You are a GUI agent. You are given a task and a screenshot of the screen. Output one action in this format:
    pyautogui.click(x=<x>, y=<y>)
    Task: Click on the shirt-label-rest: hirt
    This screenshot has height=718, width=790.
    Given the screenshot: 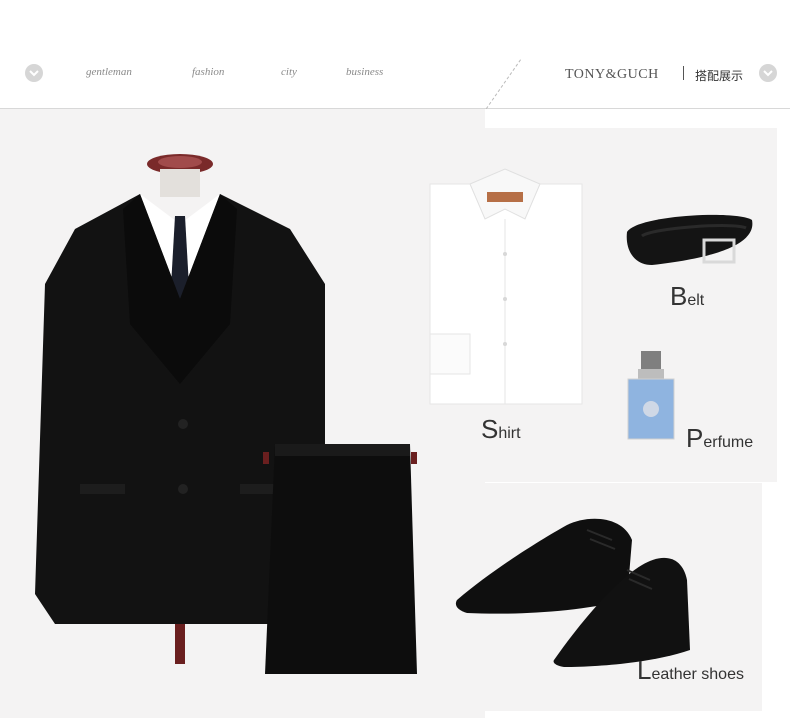 What is the action you would take?
    pyautogui.click(x=509, y=433)
    